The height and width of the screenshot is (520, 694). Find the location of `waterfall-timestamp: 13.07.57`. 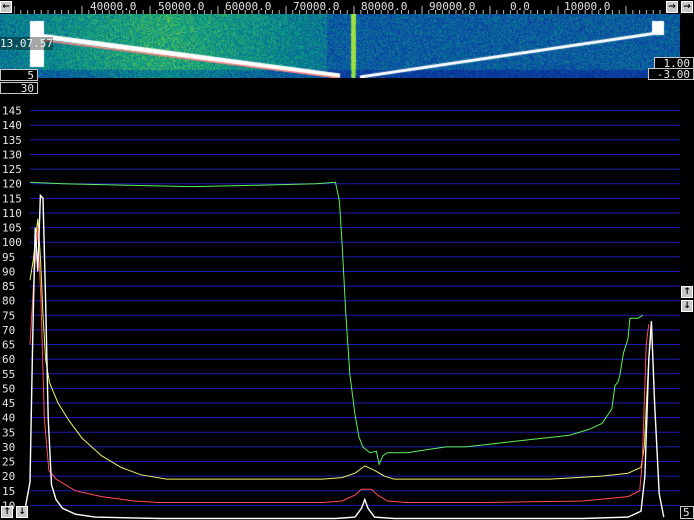

waterfall-timestamp: 13.07.57 is located at coordinates (26, 43).